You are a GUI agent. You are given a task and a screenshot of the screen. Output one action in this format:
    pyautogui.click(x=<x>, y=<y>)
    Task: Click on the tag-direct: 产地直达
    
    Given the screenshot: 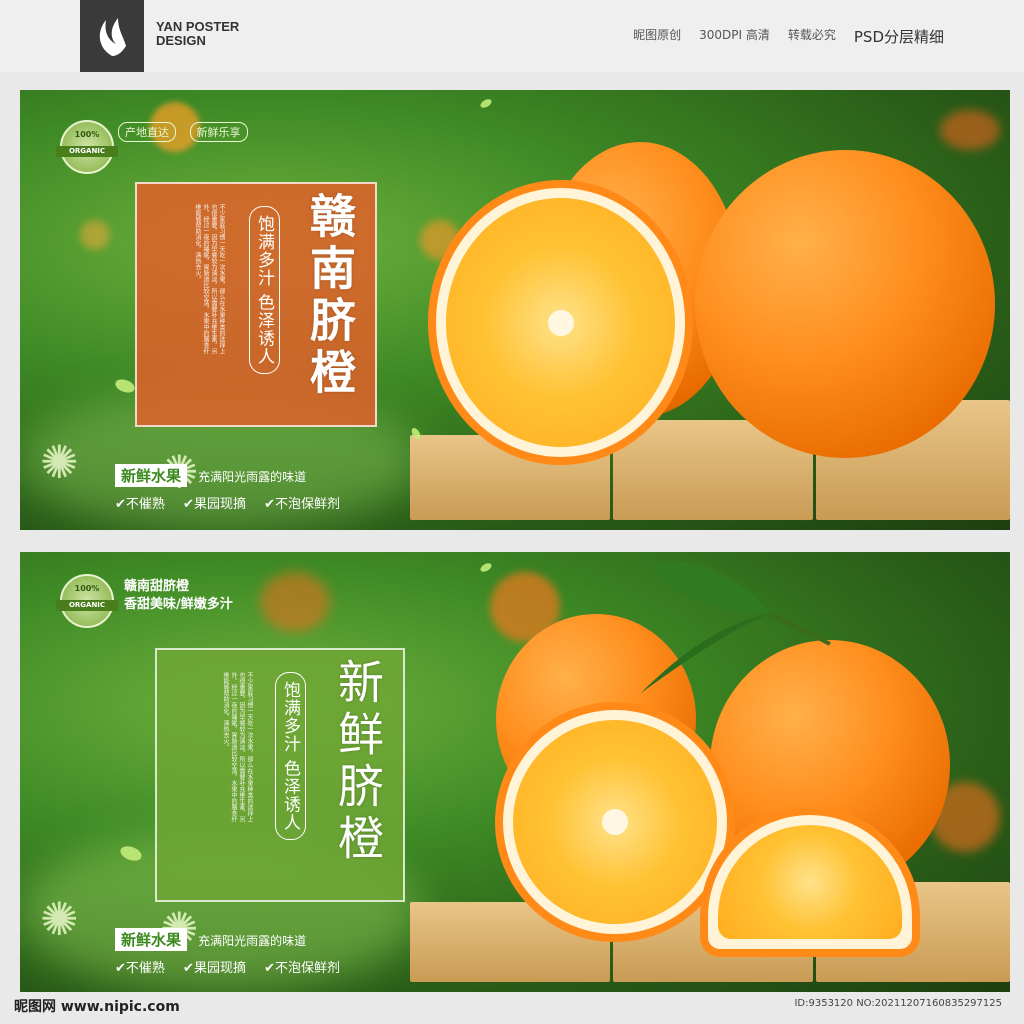 What is the action you would take?
    pyautogui.click(x=147, y=132)
    